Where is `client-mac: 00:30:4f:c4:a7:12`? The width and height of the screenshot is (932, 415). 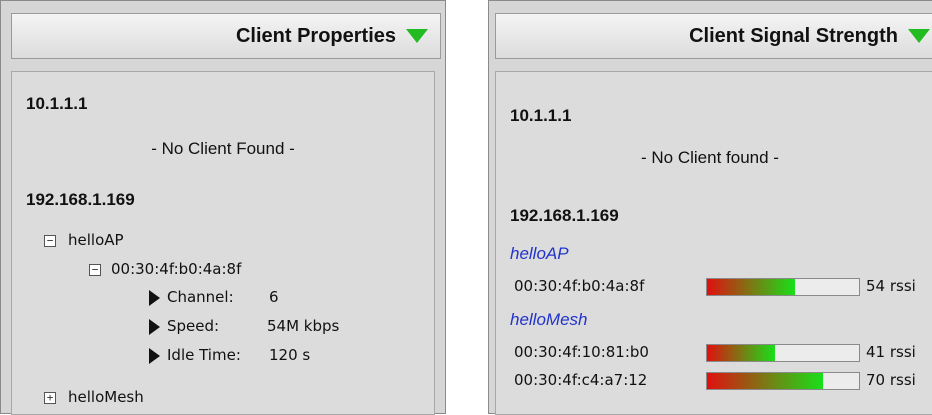 client-mac: 00:30:4f:c4:a7:12 is located at coordinates (581, 380).